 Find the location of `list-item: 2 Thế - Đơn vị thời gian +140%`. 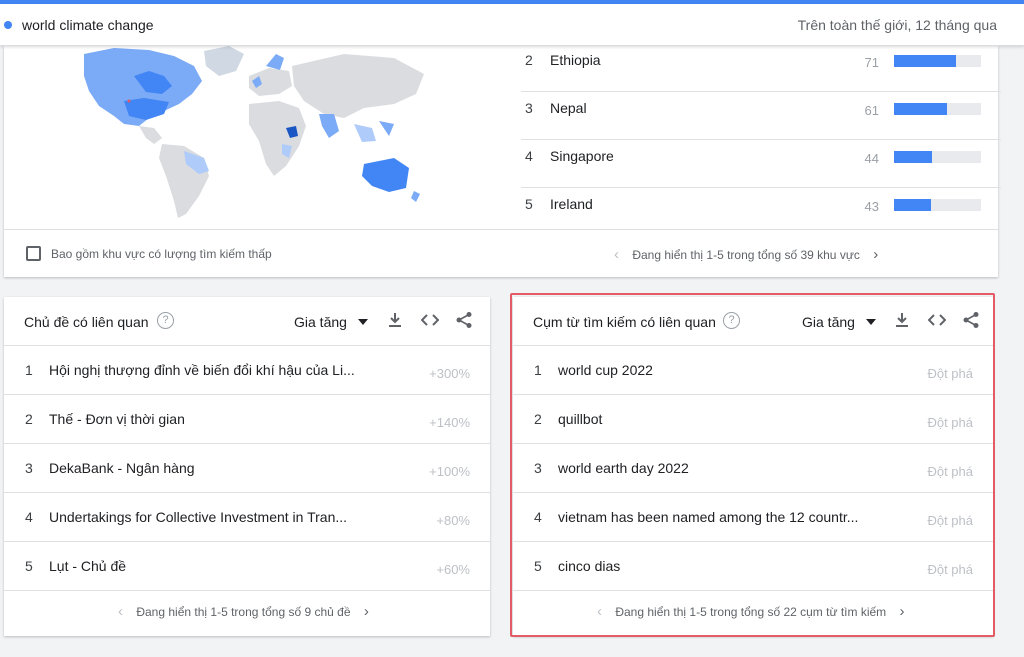

list-item: 2 Thế - Đơn vị thời gian +140% is located at coordinates (247, 419).